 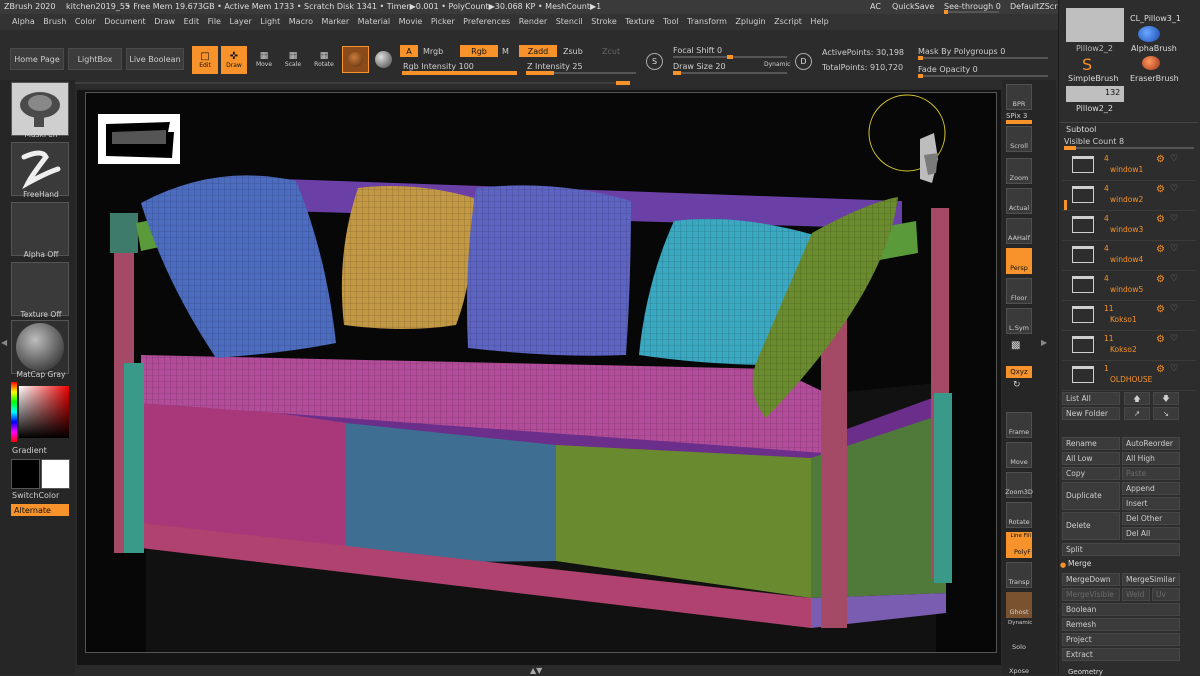 I want to click on subtool-row: 11 Kokso2 ⚙ ♡, so click(x=1129, y=346).